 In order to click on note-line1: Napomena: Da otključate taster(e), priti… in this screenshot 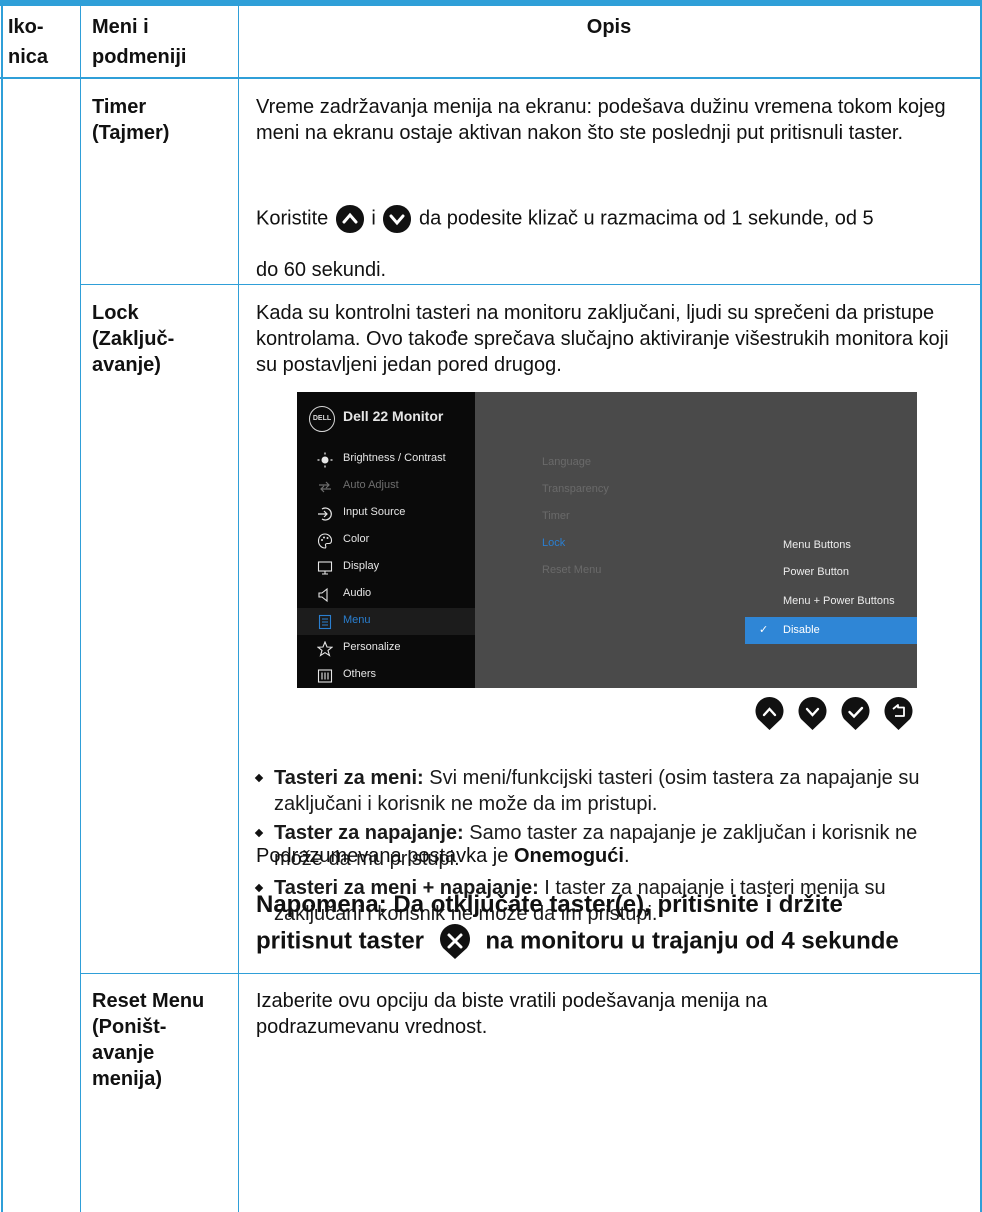, I will do `click(549, 904)`.